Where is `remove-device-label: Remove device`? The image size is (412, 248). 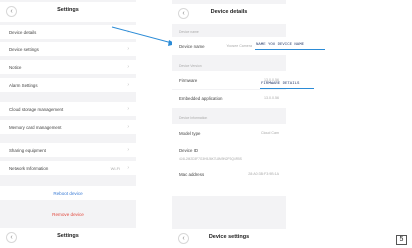 remove-device-label: Remove device is located at coordinates (68, 214).